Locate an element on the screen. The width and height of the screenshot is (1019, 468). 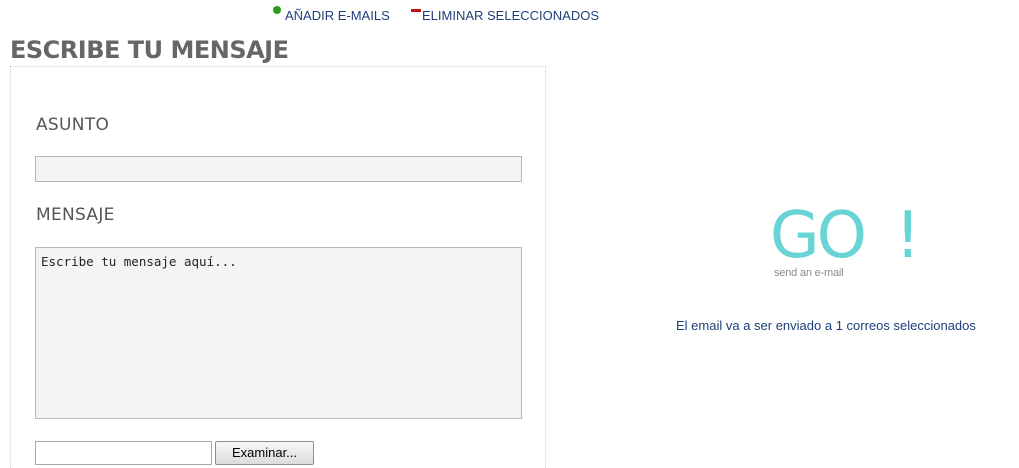
go-send-button: GO ! send an e-mail is located at coordinates (845, 241).